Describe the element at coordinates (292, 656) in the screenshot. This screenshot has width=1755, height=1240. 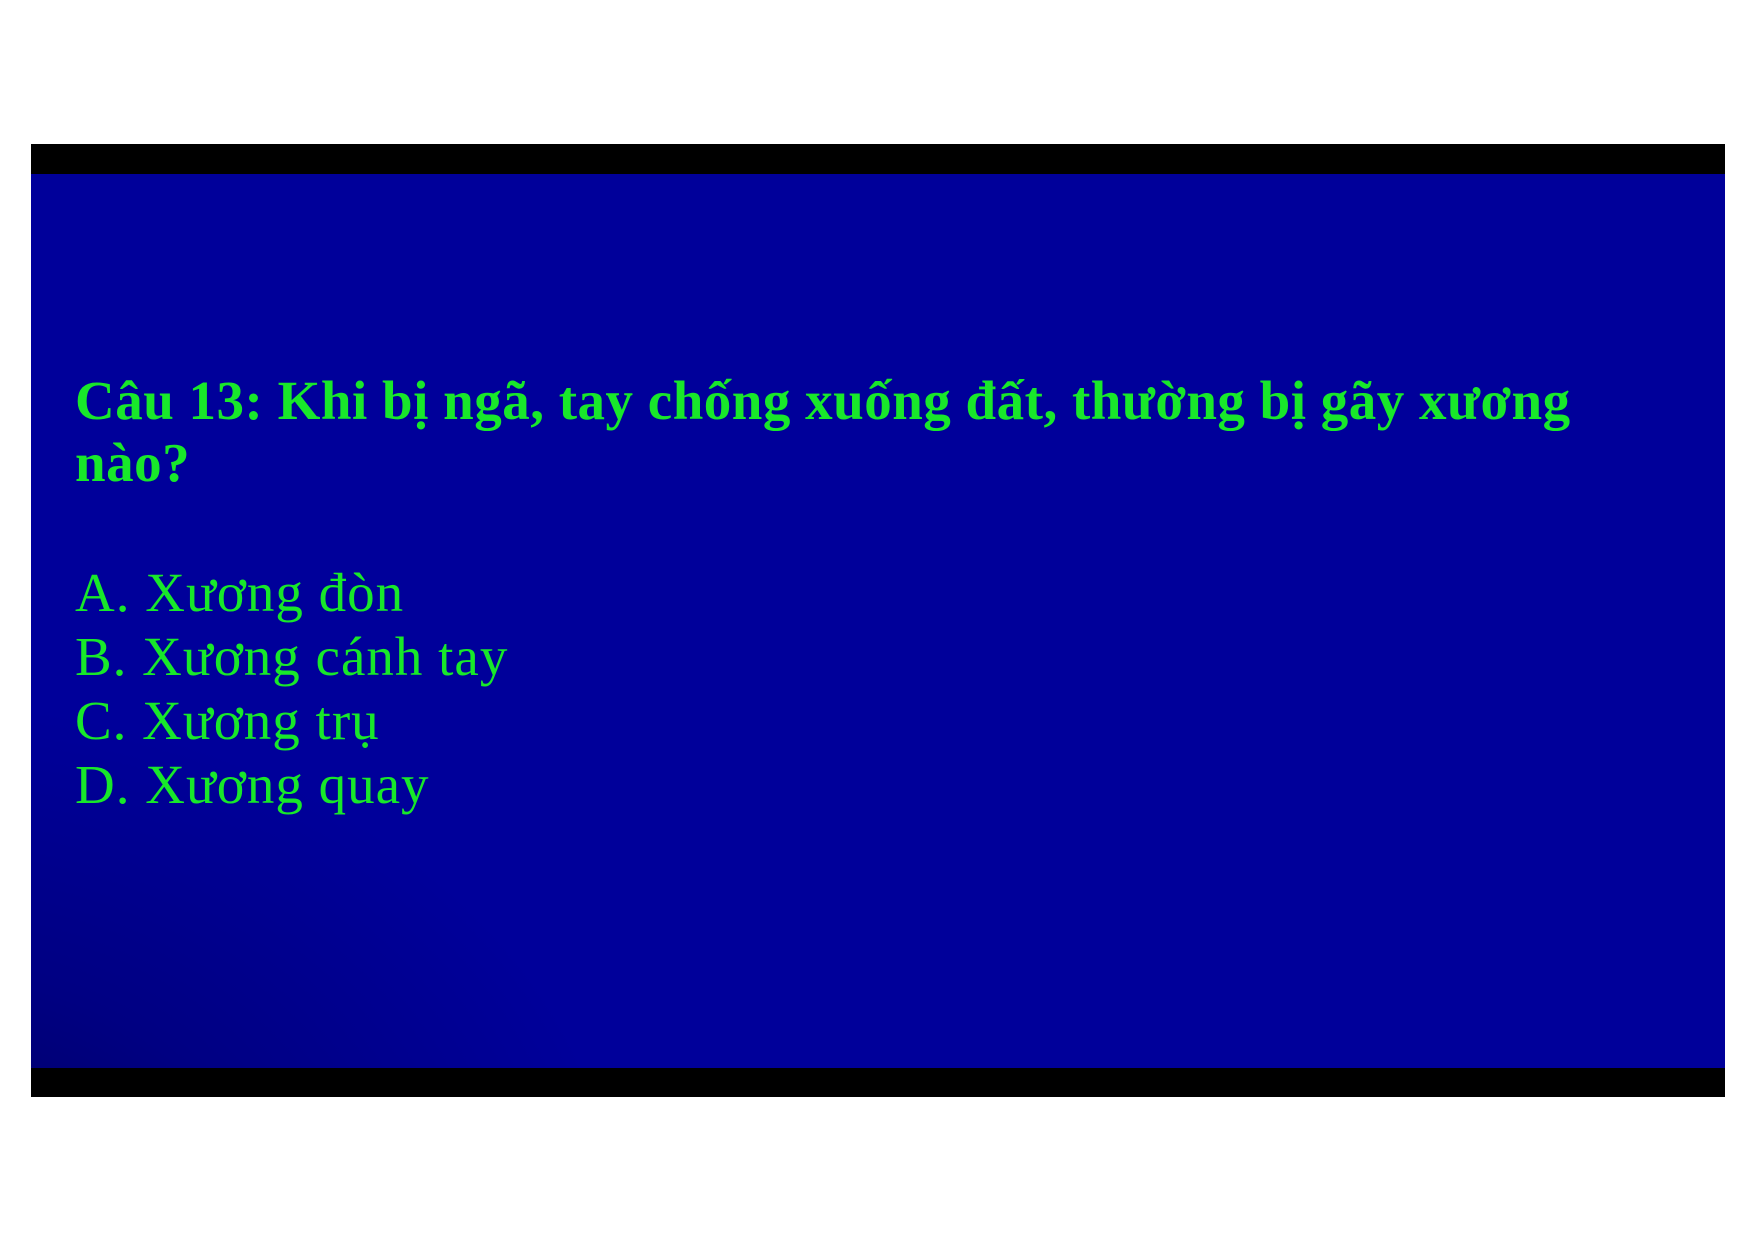
I see `answer-option-b: B. Xương cánh tay` at that location.